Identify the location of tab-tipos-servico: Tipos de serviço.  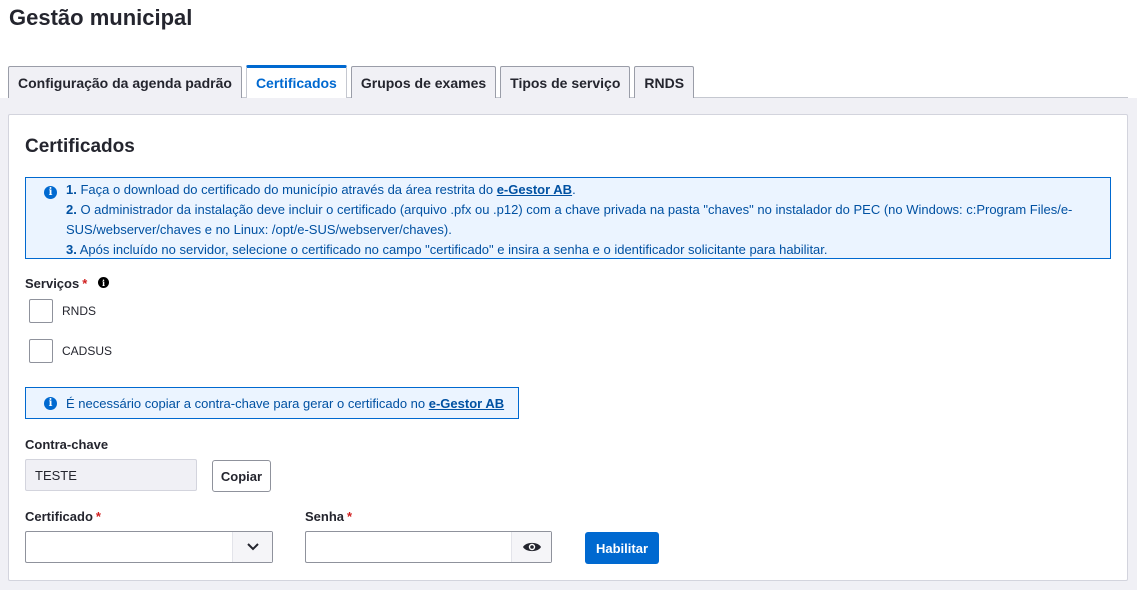
(565, 82).